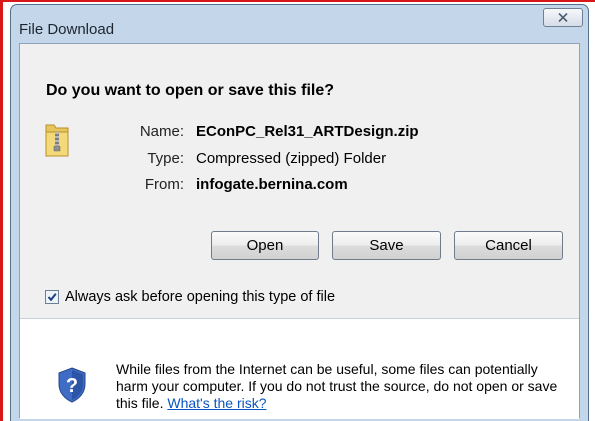 The width and height of the screenshot is (595, 421). I want to click on dialog-title: File Download, so click(67, 29).